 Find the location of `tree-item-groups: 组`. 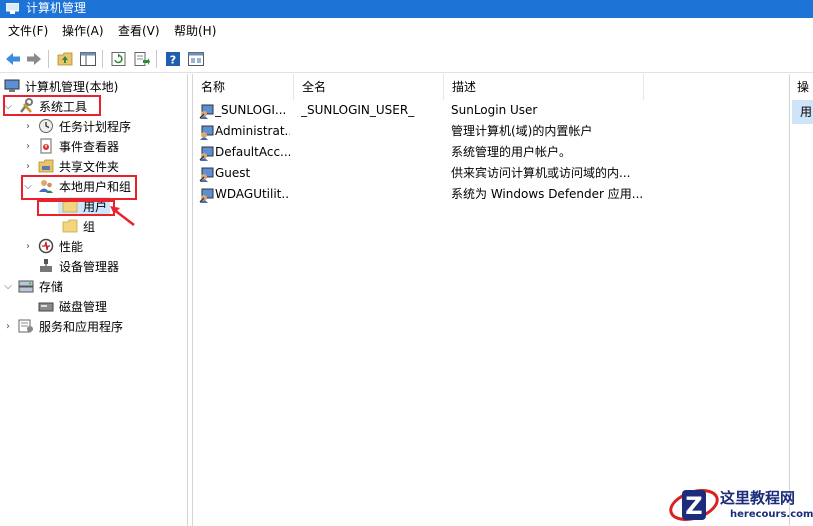

tree-item-groups: 组 is located at coordinates (70, 226).